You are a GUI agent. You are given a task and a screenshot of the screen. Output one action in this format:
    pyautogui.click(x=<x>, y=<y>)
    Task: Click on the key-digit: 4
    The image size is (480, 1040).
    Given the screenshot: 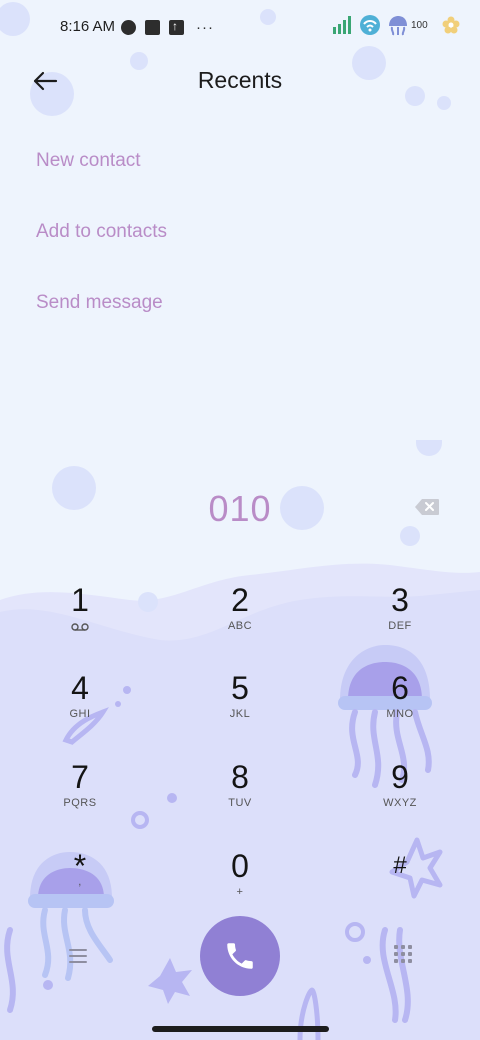 What is the action you would take?
    pyautogui.click(x=80, y=688)
    